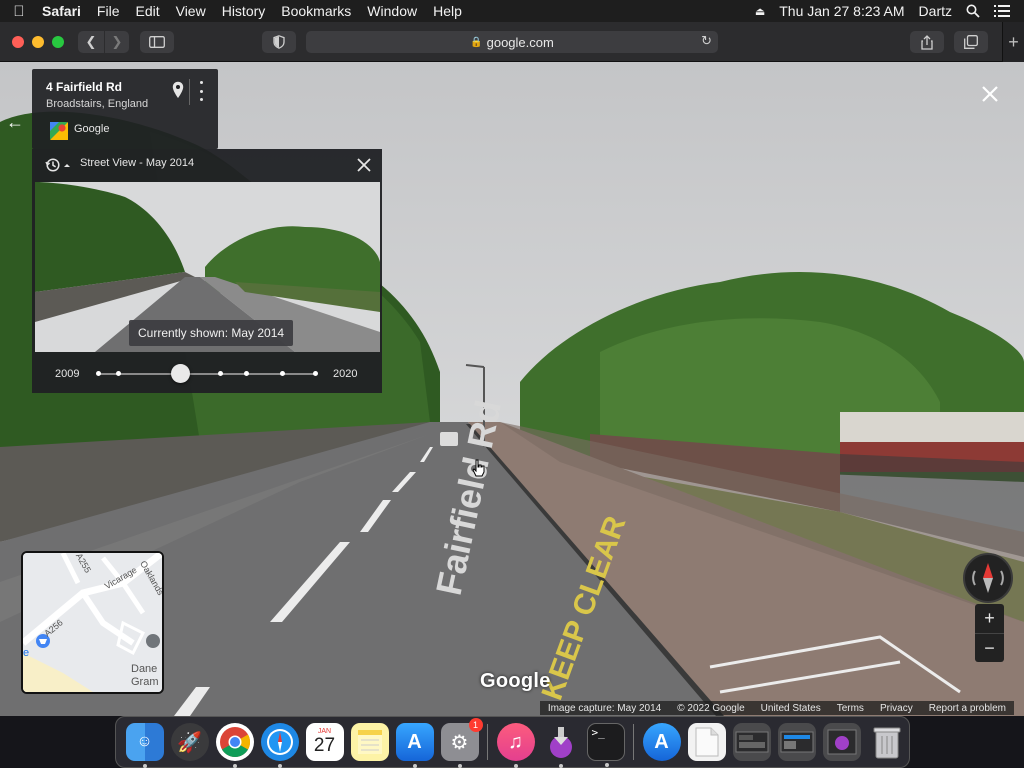 The height and width of the screenshot is (768, 1024). Describe the element at coordinates (967, 708) in the screenshot. I see `report-problem-link: Report a problem` at that location.